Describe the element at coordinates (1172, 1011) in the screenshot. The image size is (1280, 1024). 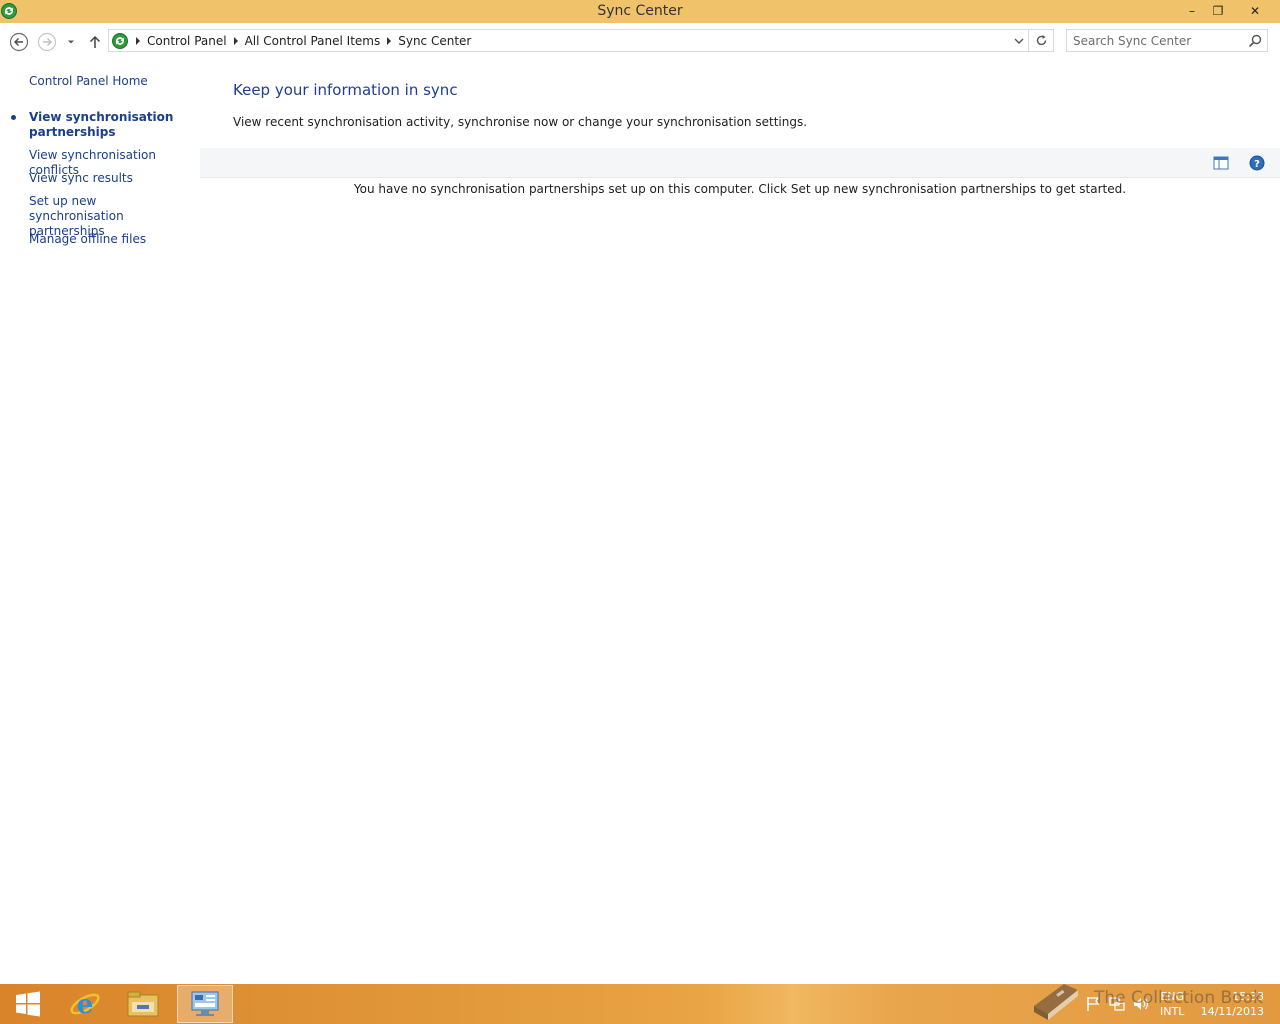
I see `keyboard-layout: INTL` at that location.